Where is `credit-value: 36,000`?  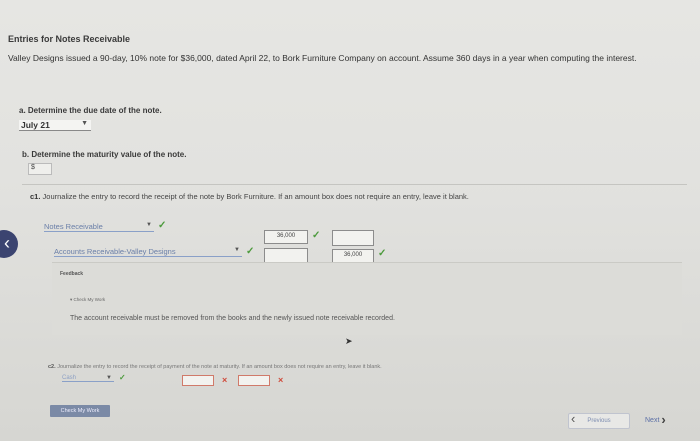
credit-value: 36,000 is located at coordinates (353, 255).